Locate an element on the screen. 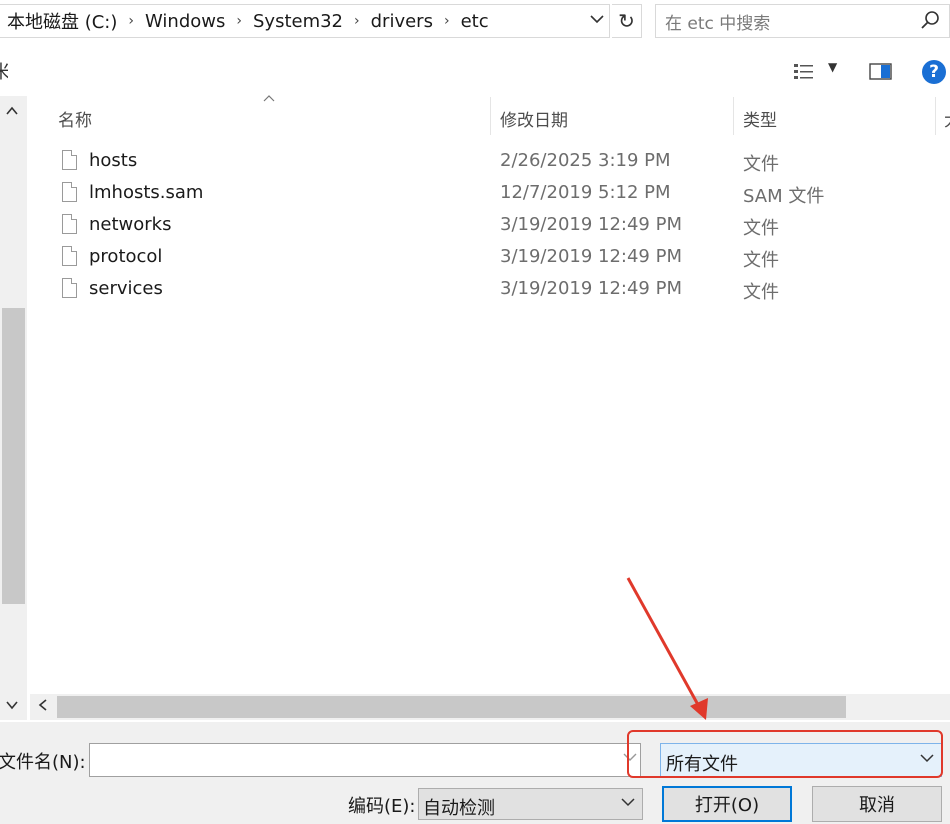  search-placeholder: 在 etc 中搜索 is located at coordinates (718, 23).